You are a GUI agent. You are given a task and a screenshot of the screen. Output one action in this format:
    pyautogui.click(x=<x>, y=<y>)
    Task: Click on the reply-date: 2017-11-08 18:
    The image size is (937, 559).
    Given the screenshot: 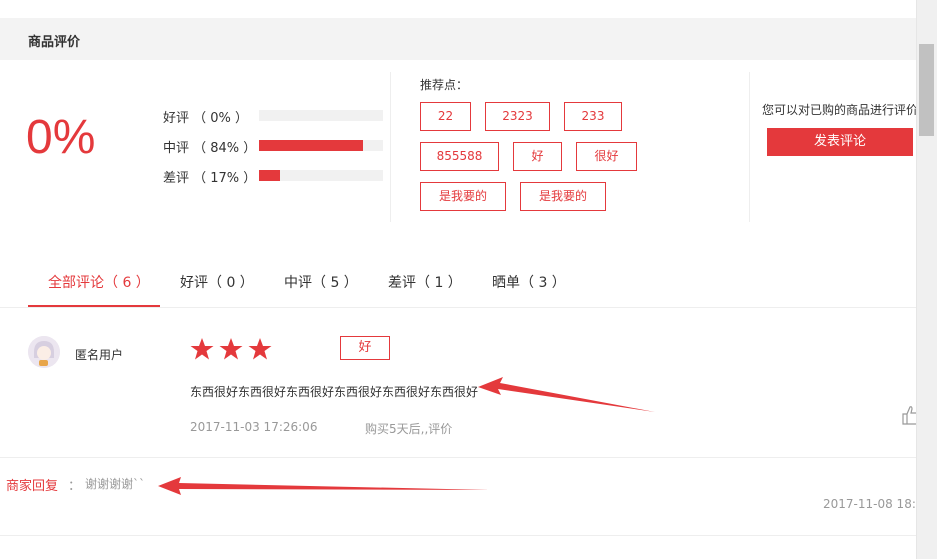 What is the action you would take?
    pyautogui.click(x=869, y=504)
    